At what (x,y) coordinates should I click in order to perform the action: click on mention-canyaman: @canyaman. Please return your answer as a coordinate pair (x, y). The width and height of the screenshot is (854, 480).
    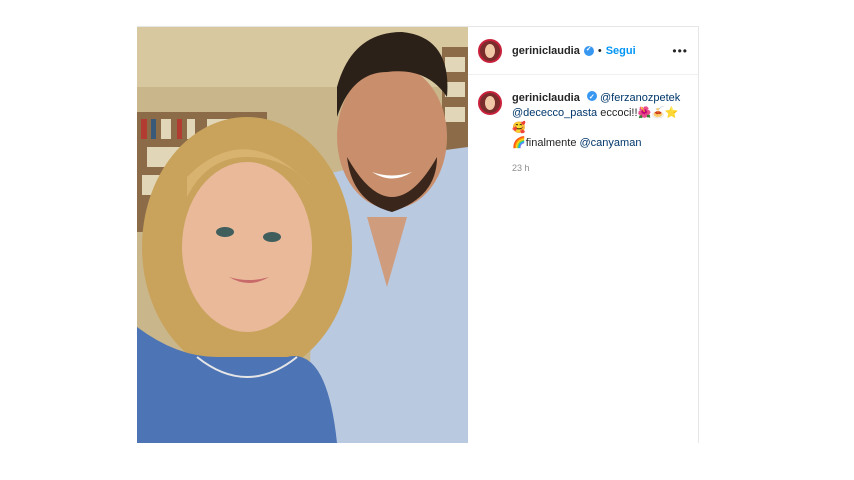
    Looking at the image, I should click on (611, 143).